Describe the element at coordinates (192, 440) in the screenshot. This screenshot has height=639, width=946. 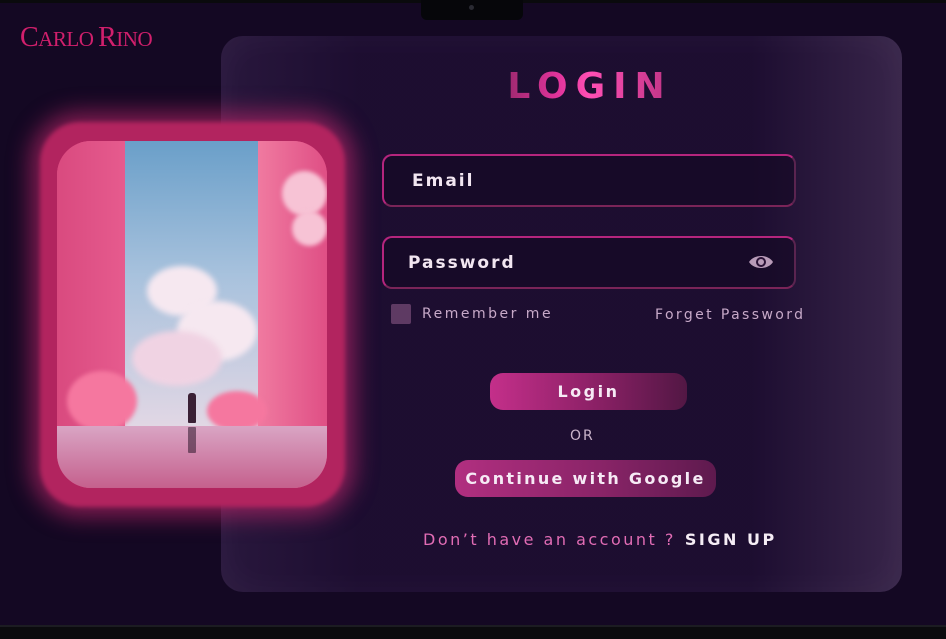
I see `image-figure-reflection` at that location.